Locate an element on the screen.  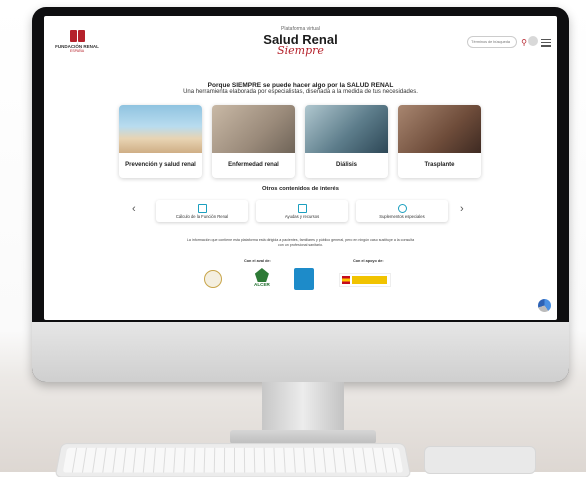
ministry-banner is located at coordinates (369, 280).